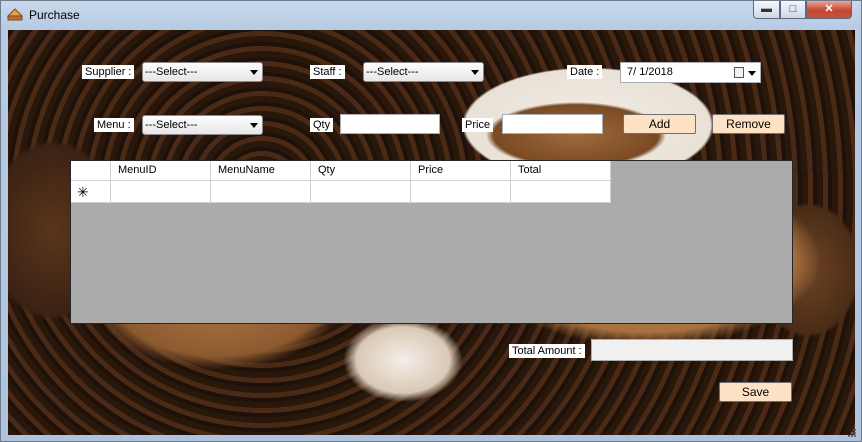  Describe the element at coordinates (423, 72) in the screenshot. I see `staff-dropdown: ---Select---` at that location.